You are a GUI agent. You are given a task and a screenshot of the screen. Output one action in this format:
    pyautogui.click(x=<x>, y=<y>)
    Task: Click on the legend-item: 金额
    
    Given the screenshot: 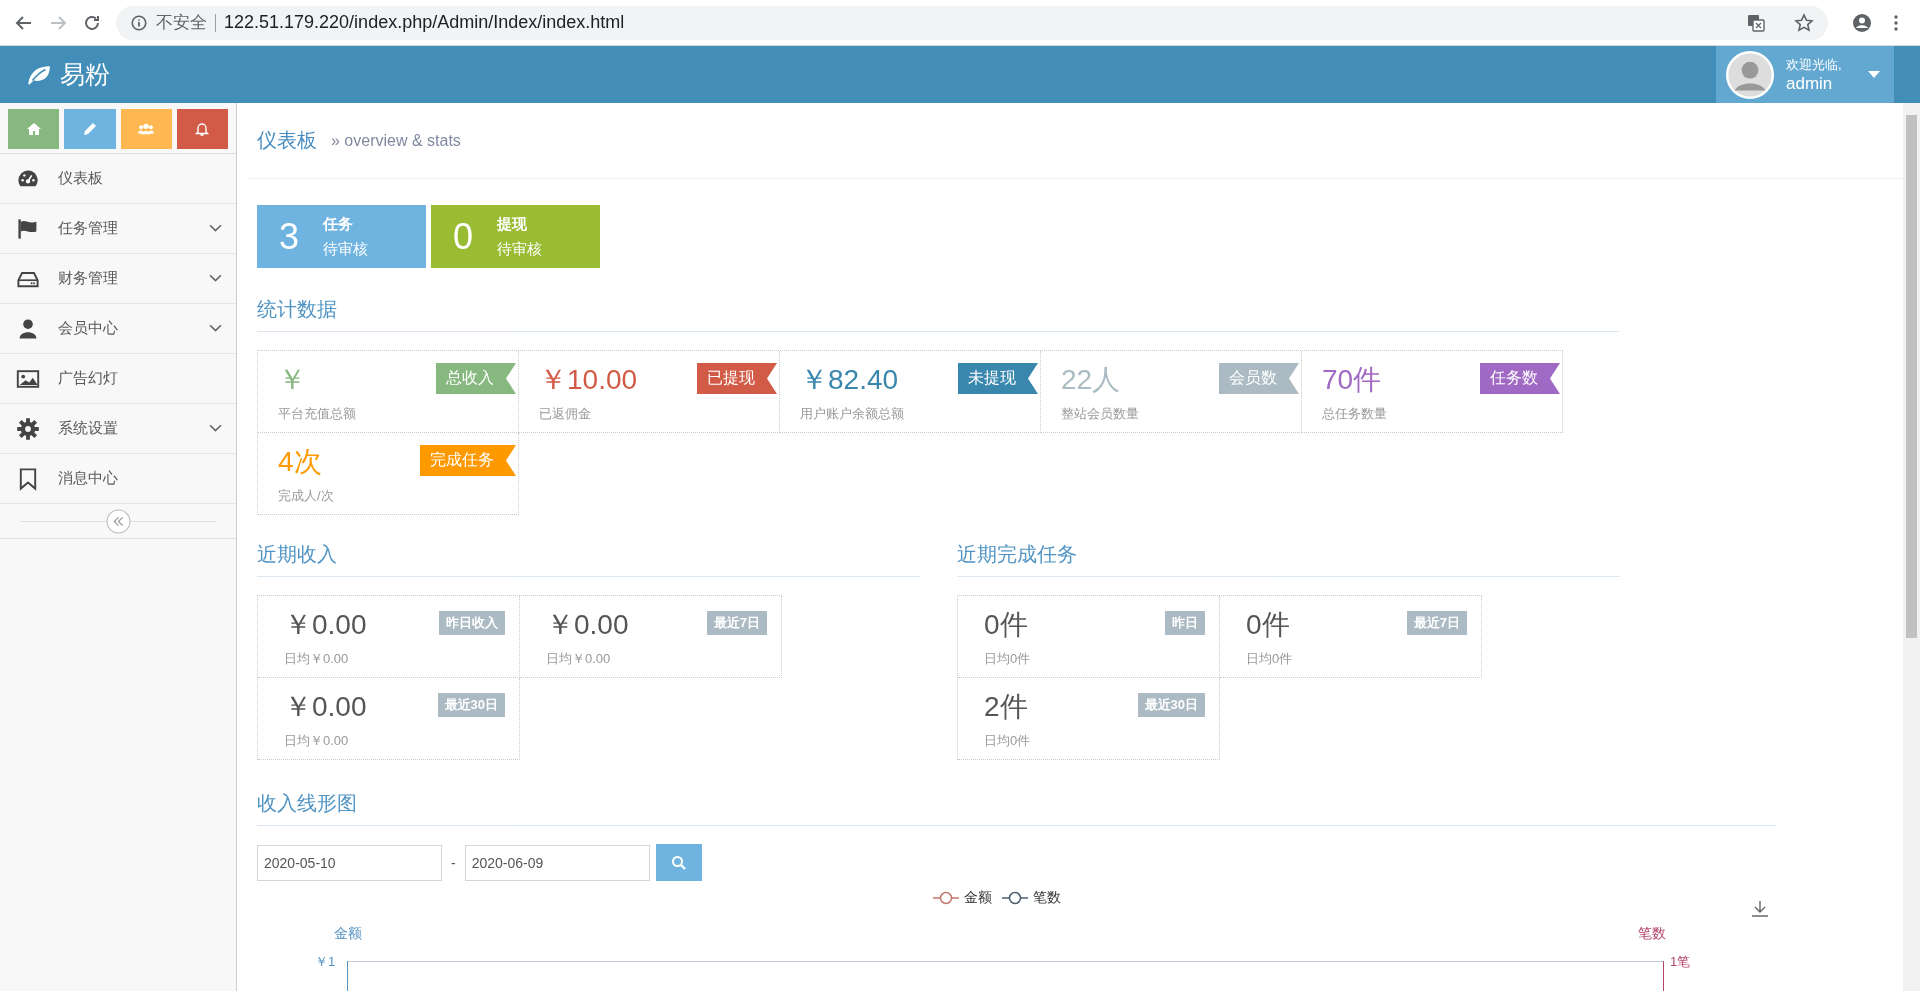 What is the action you would take?
    pyautogui.click(x=962, y=898)
    